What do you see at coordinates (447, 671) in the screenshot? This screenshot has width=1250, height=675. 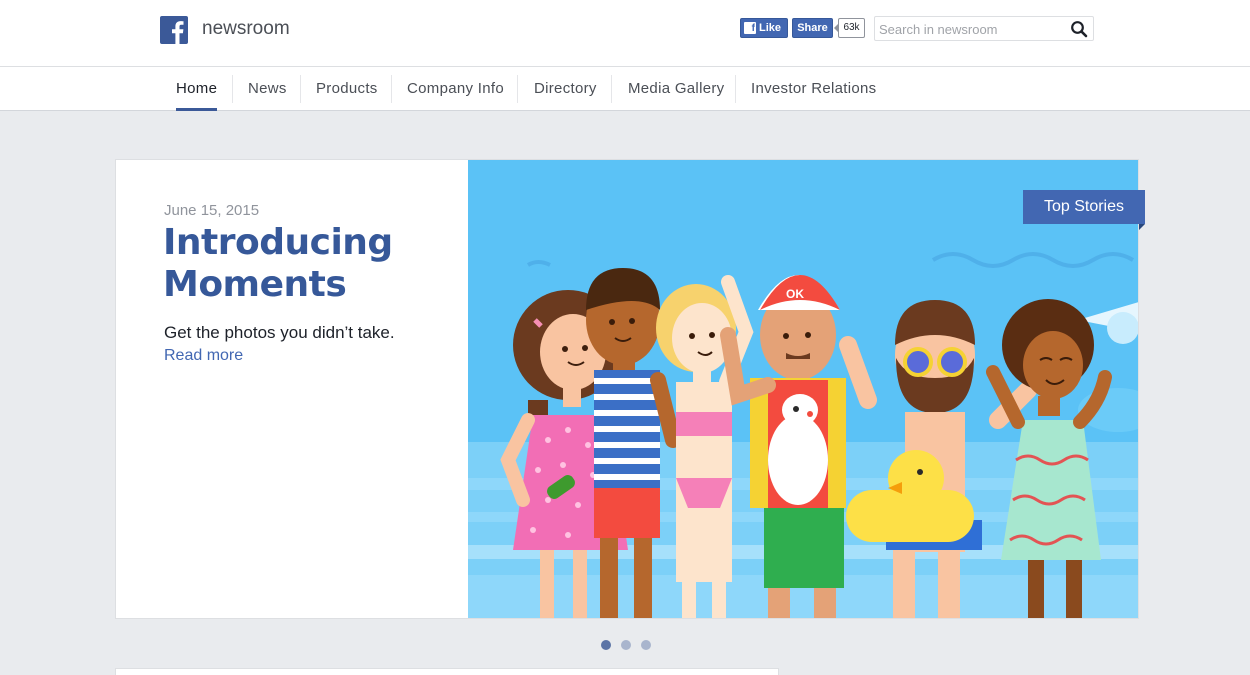 I see `next-section-card` at bounding box center [447, 671].